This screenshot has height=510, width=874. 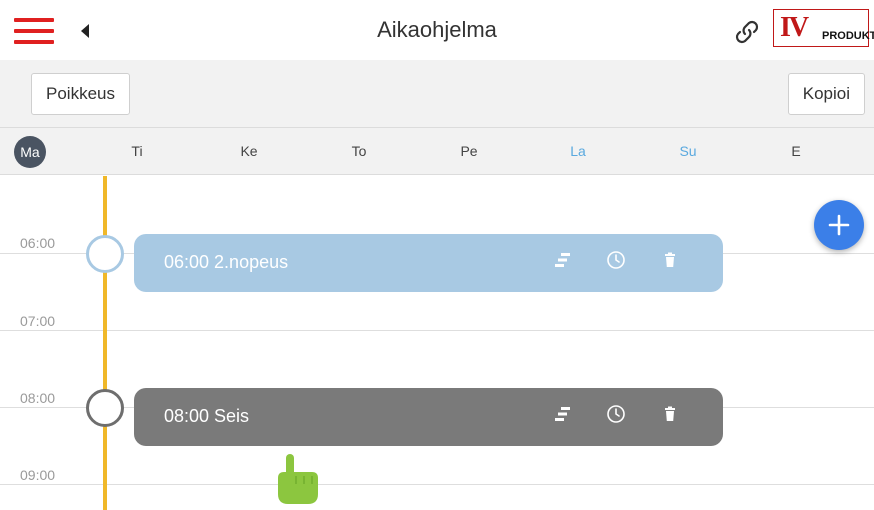 What do you see at coordinates (38, 398) in the screenshot?
I see `hour-label: 08:00` at bounding box center [38, 398].